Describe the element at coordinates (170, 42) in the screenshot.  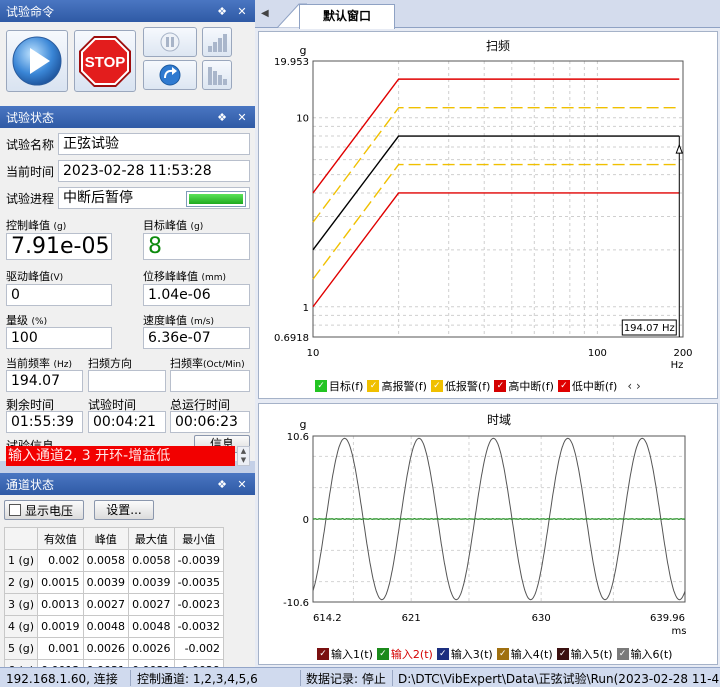
I see `pause-button` at that location.